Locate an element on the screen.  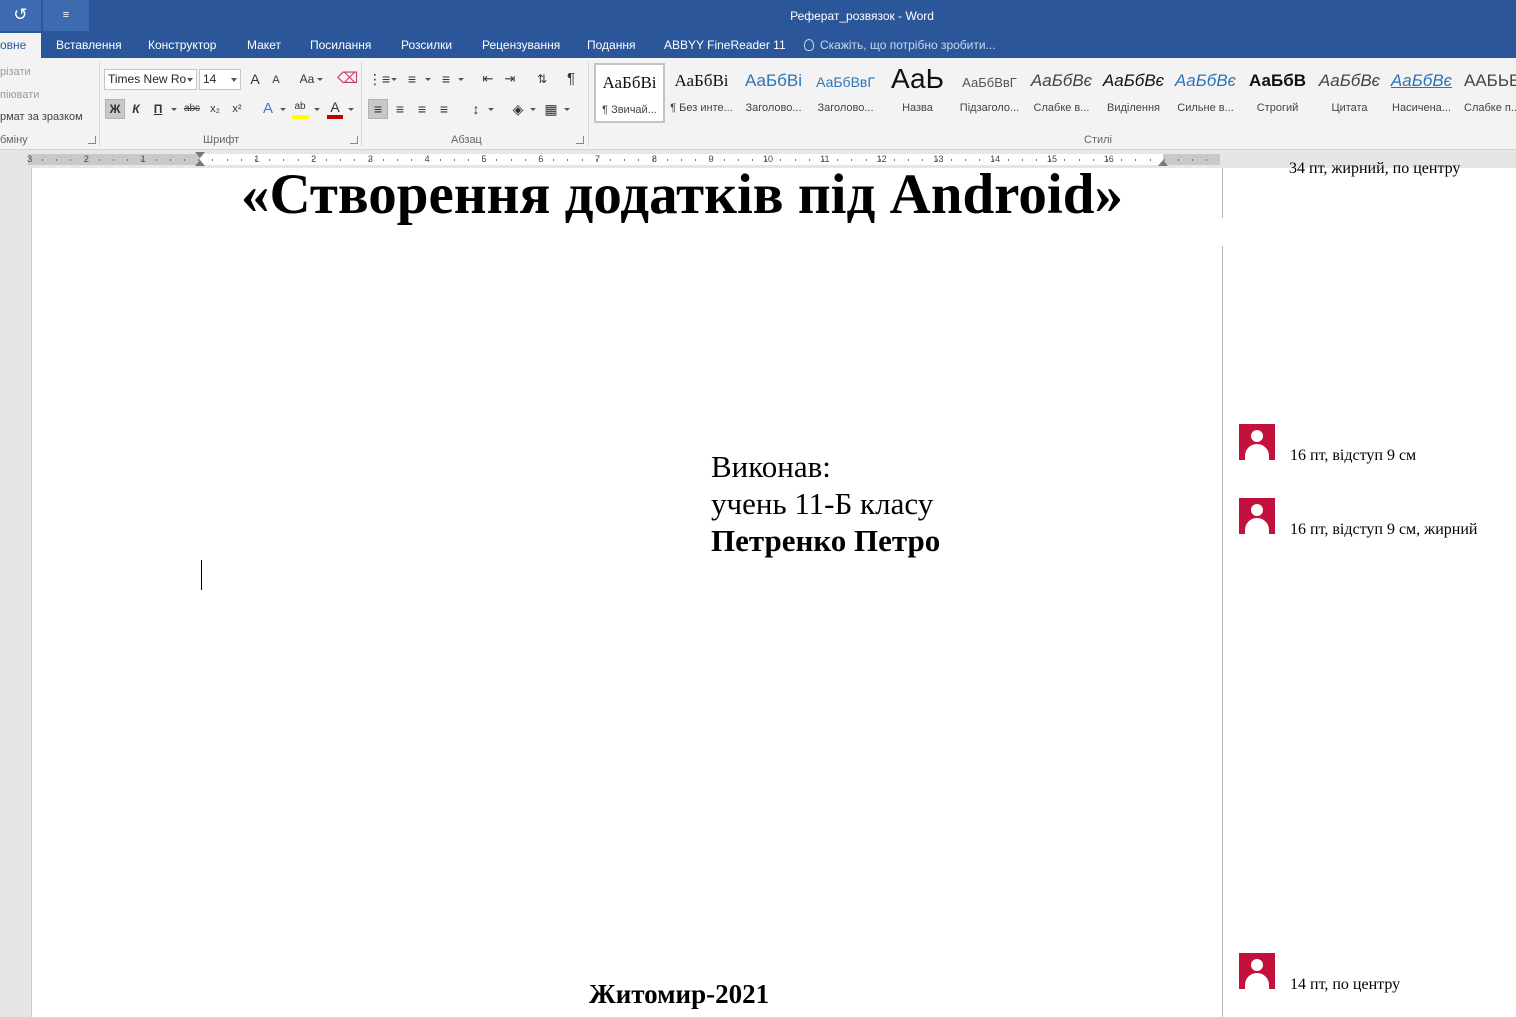
comment-balloon: 16 пт, відступ 9 см, жирний is located at coordinates (1377, 518).